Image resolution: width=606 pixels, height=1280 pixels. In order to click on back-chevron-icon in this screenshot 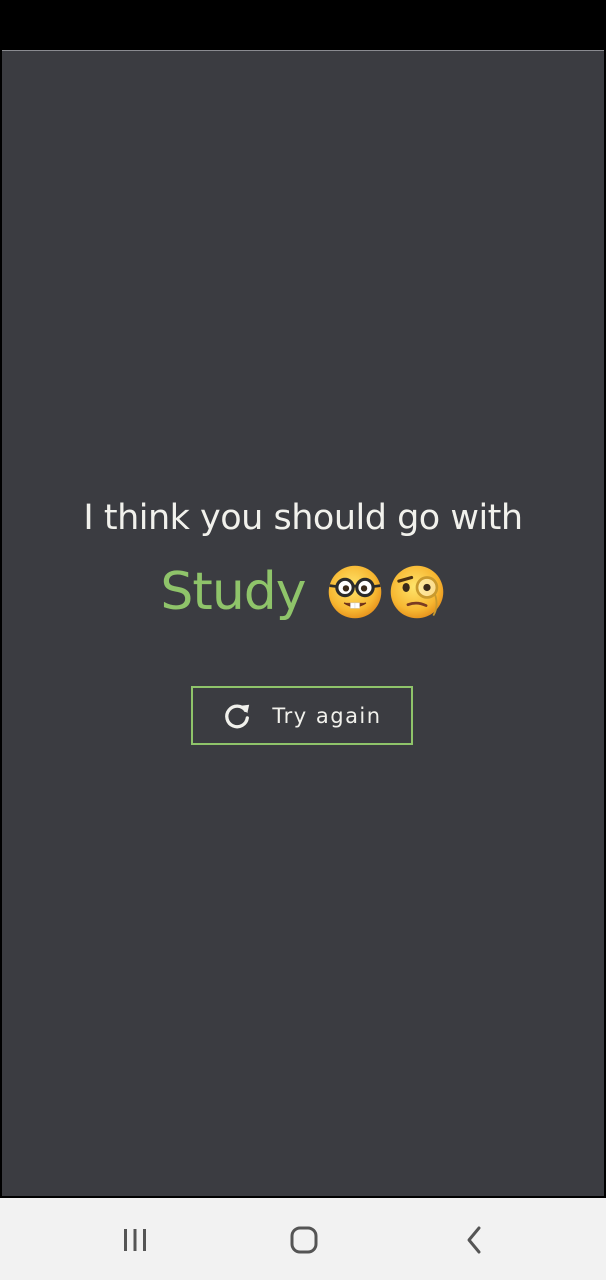, I will do `click(474, 1240)`.